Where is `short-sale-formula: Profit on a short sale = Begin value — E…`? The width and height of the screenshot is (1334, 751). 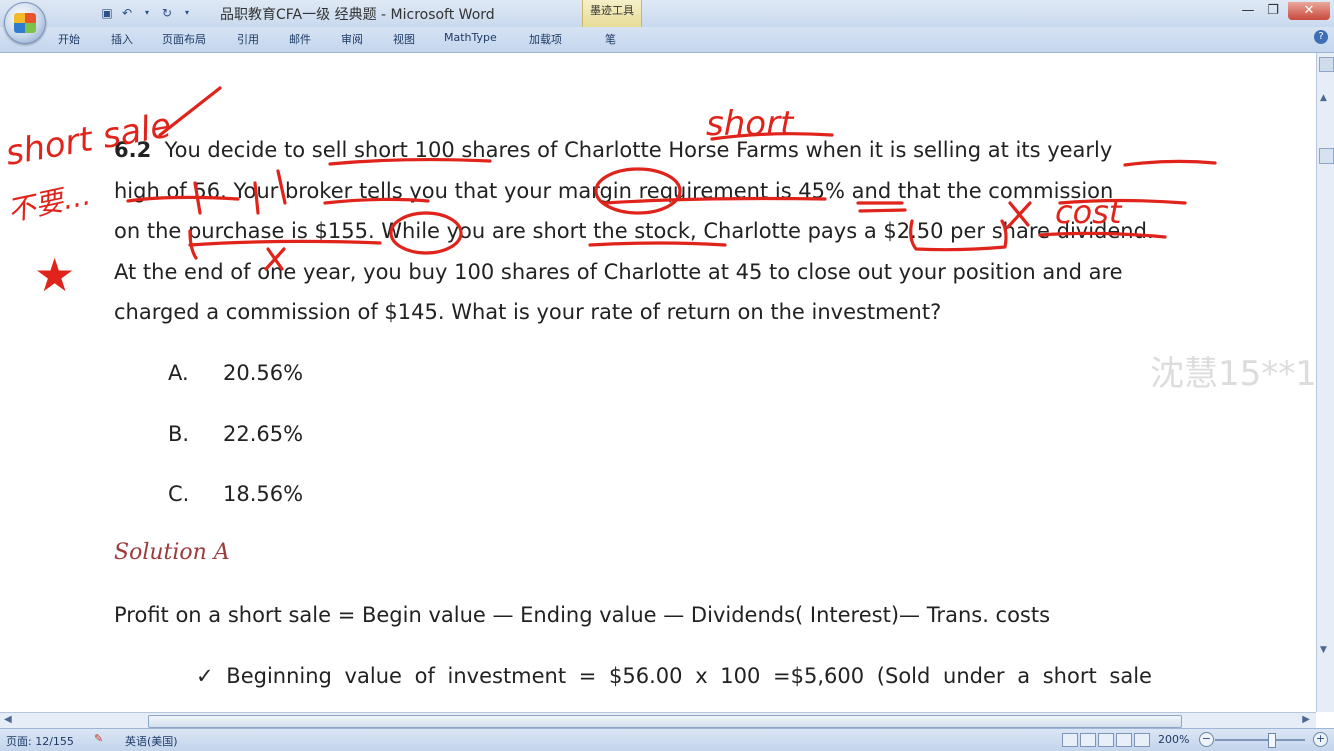
short-sale-formula: Profit on a short sale = Begin value — E… is located at coordinates (582, 615).